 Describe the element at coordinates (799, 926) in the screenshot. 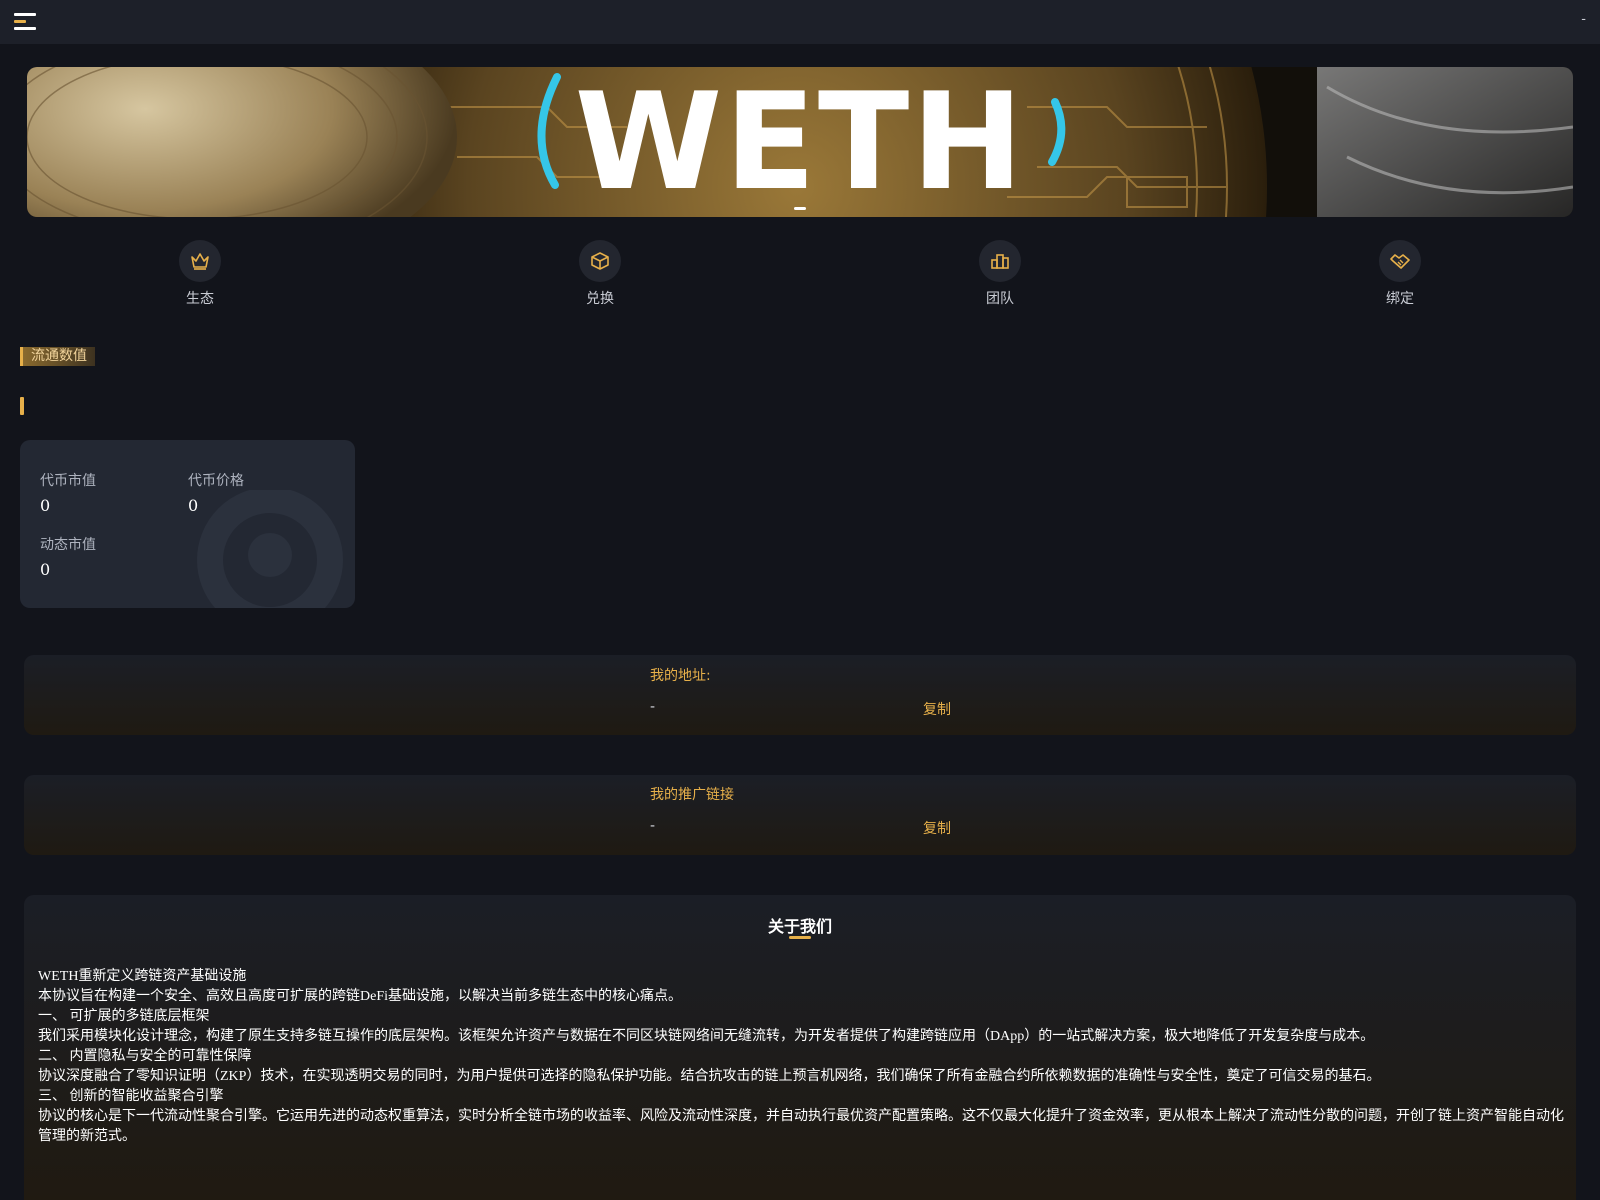

I see `about-title: 关于我们` at that location.